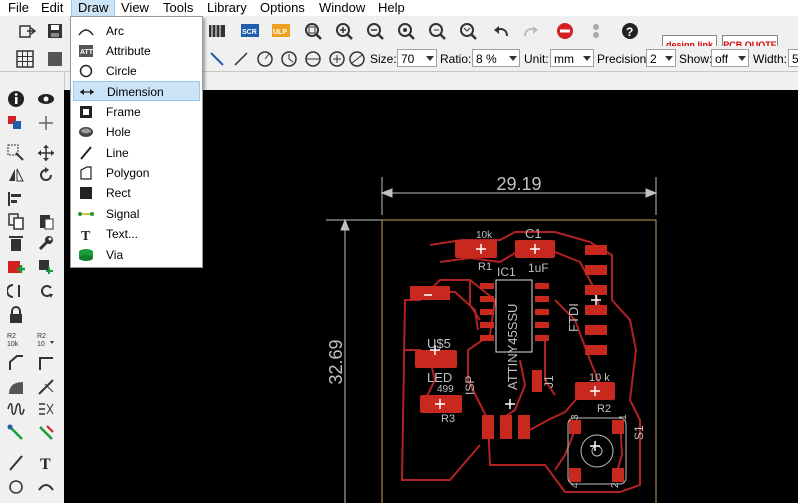 This screenshot has width=798, height=503. What do you see at coordinates (16, 267) in the screenshot?
I see `add-icon` at bounding box center [16, 267].